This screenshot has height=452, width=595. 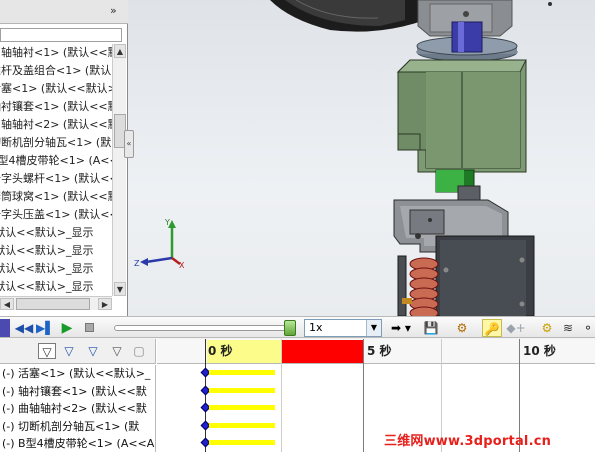 I want to click on scroll-right-icon: ▶, so click(x=105, y=304).